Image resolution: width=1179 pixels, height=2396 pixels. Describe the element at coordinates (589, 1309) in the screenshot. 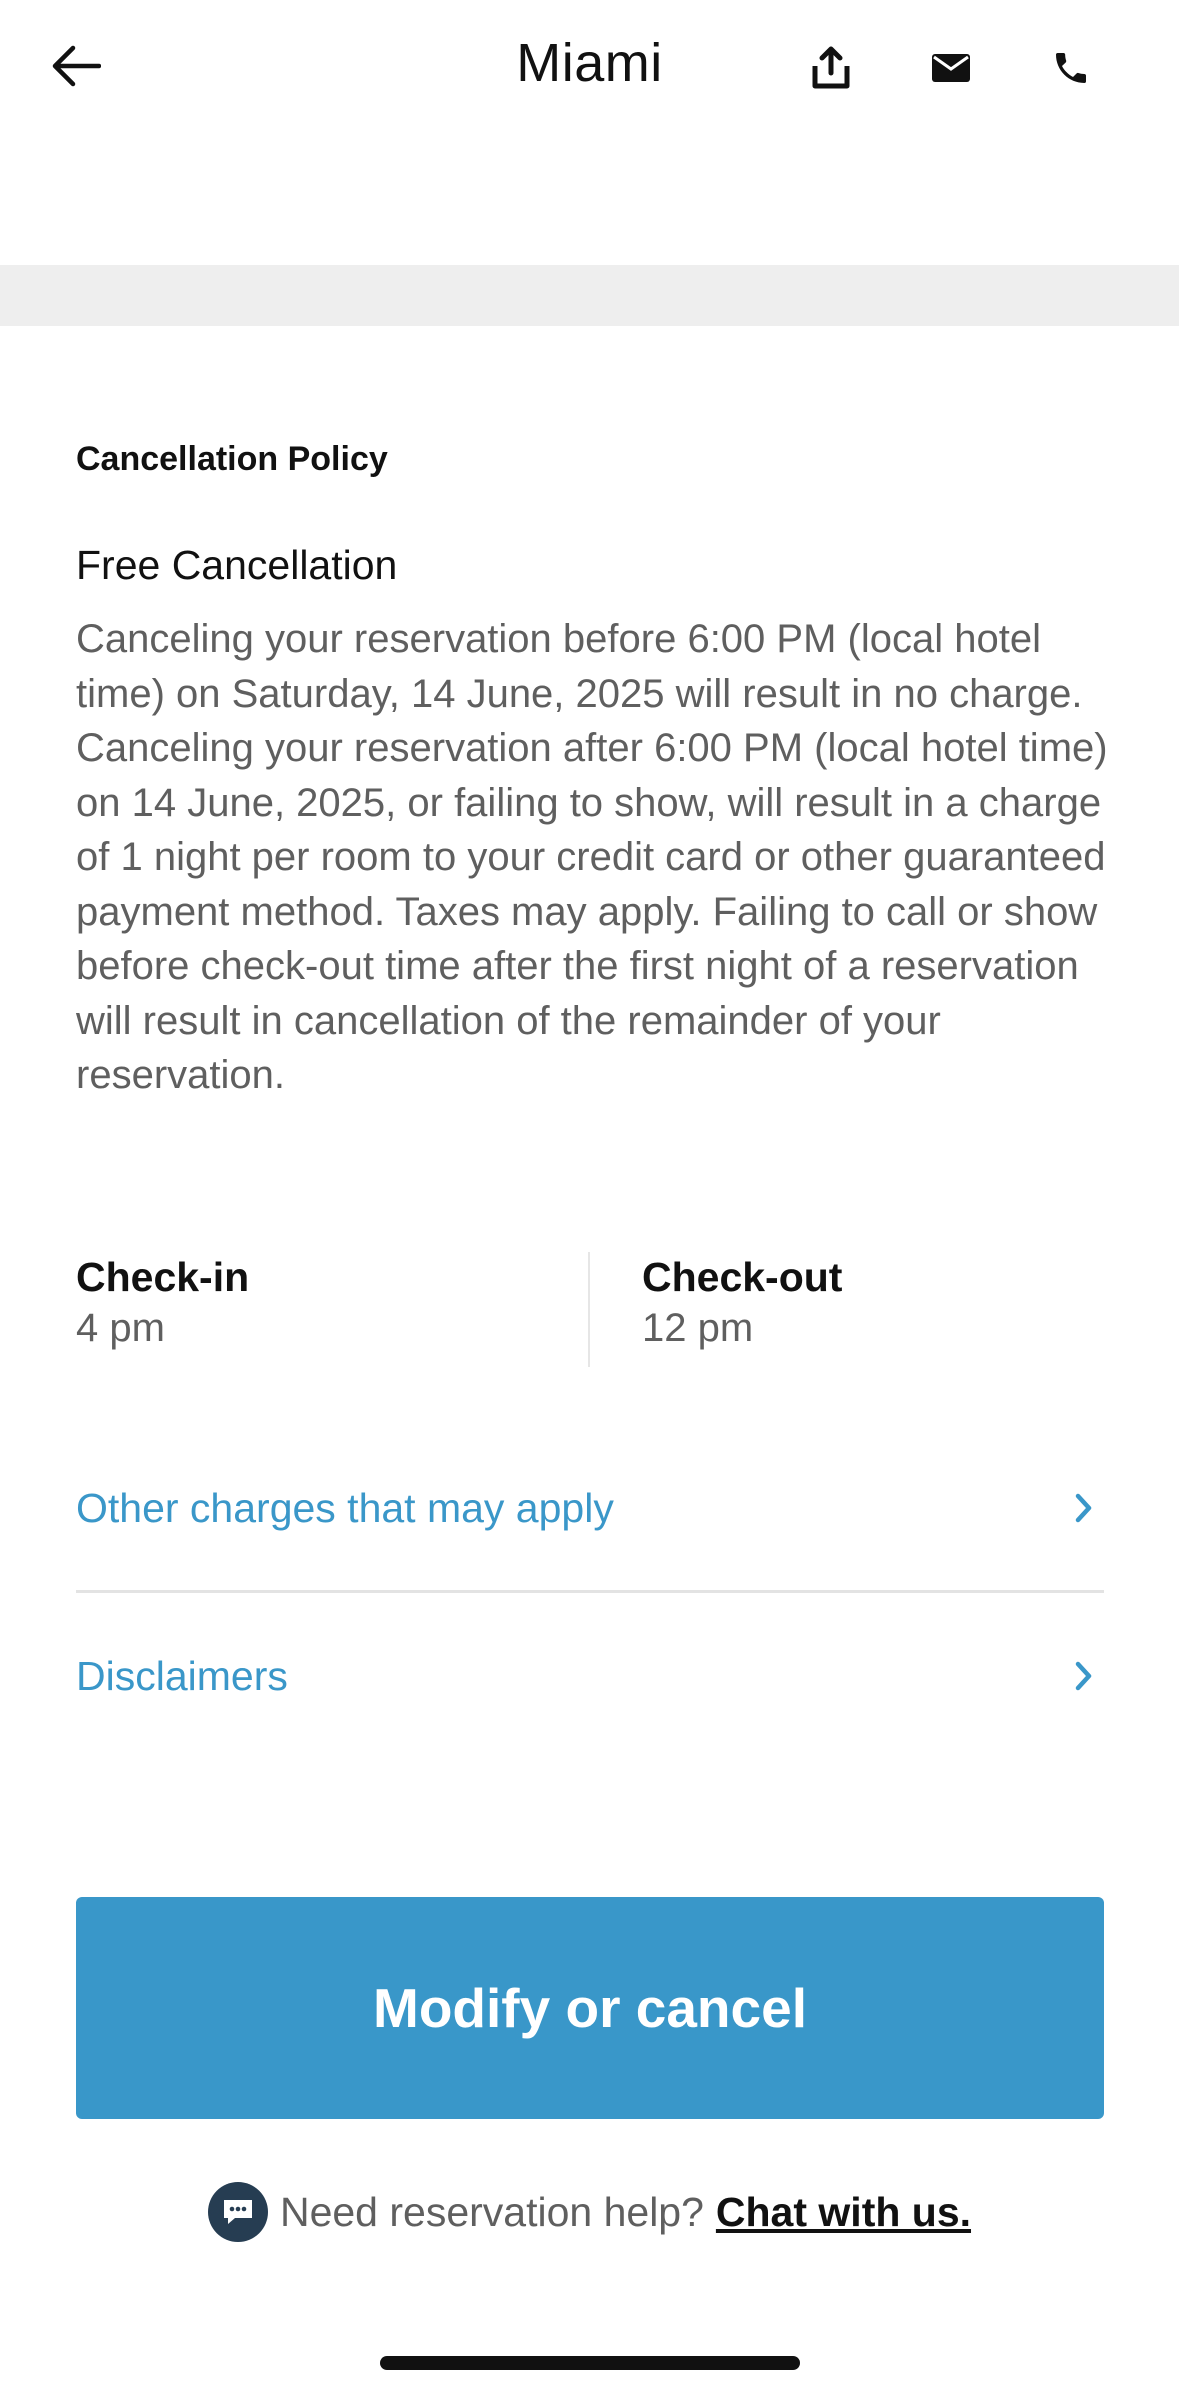

I see `check-times-divider` at that location.